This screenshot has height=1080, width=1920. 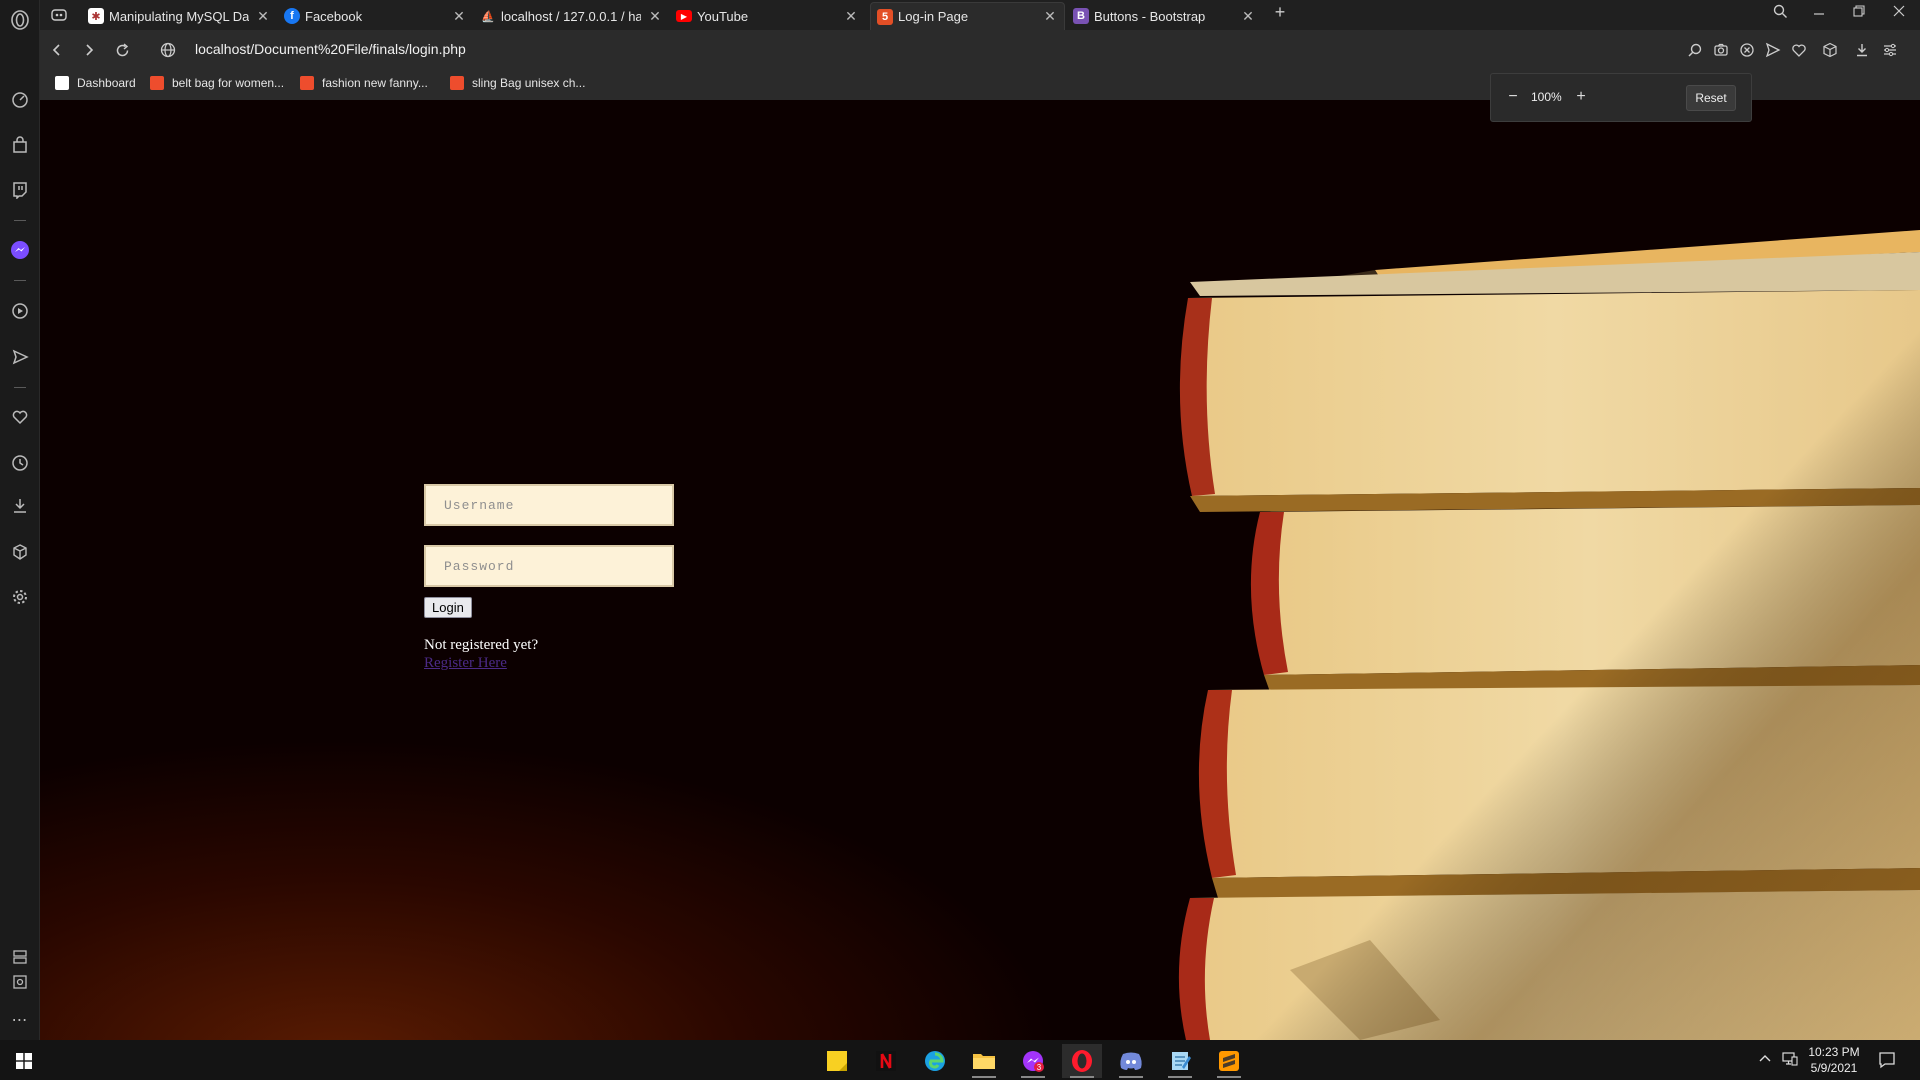 I want to click on more-options-icon: ⋯, so click(x=20, y=1020).